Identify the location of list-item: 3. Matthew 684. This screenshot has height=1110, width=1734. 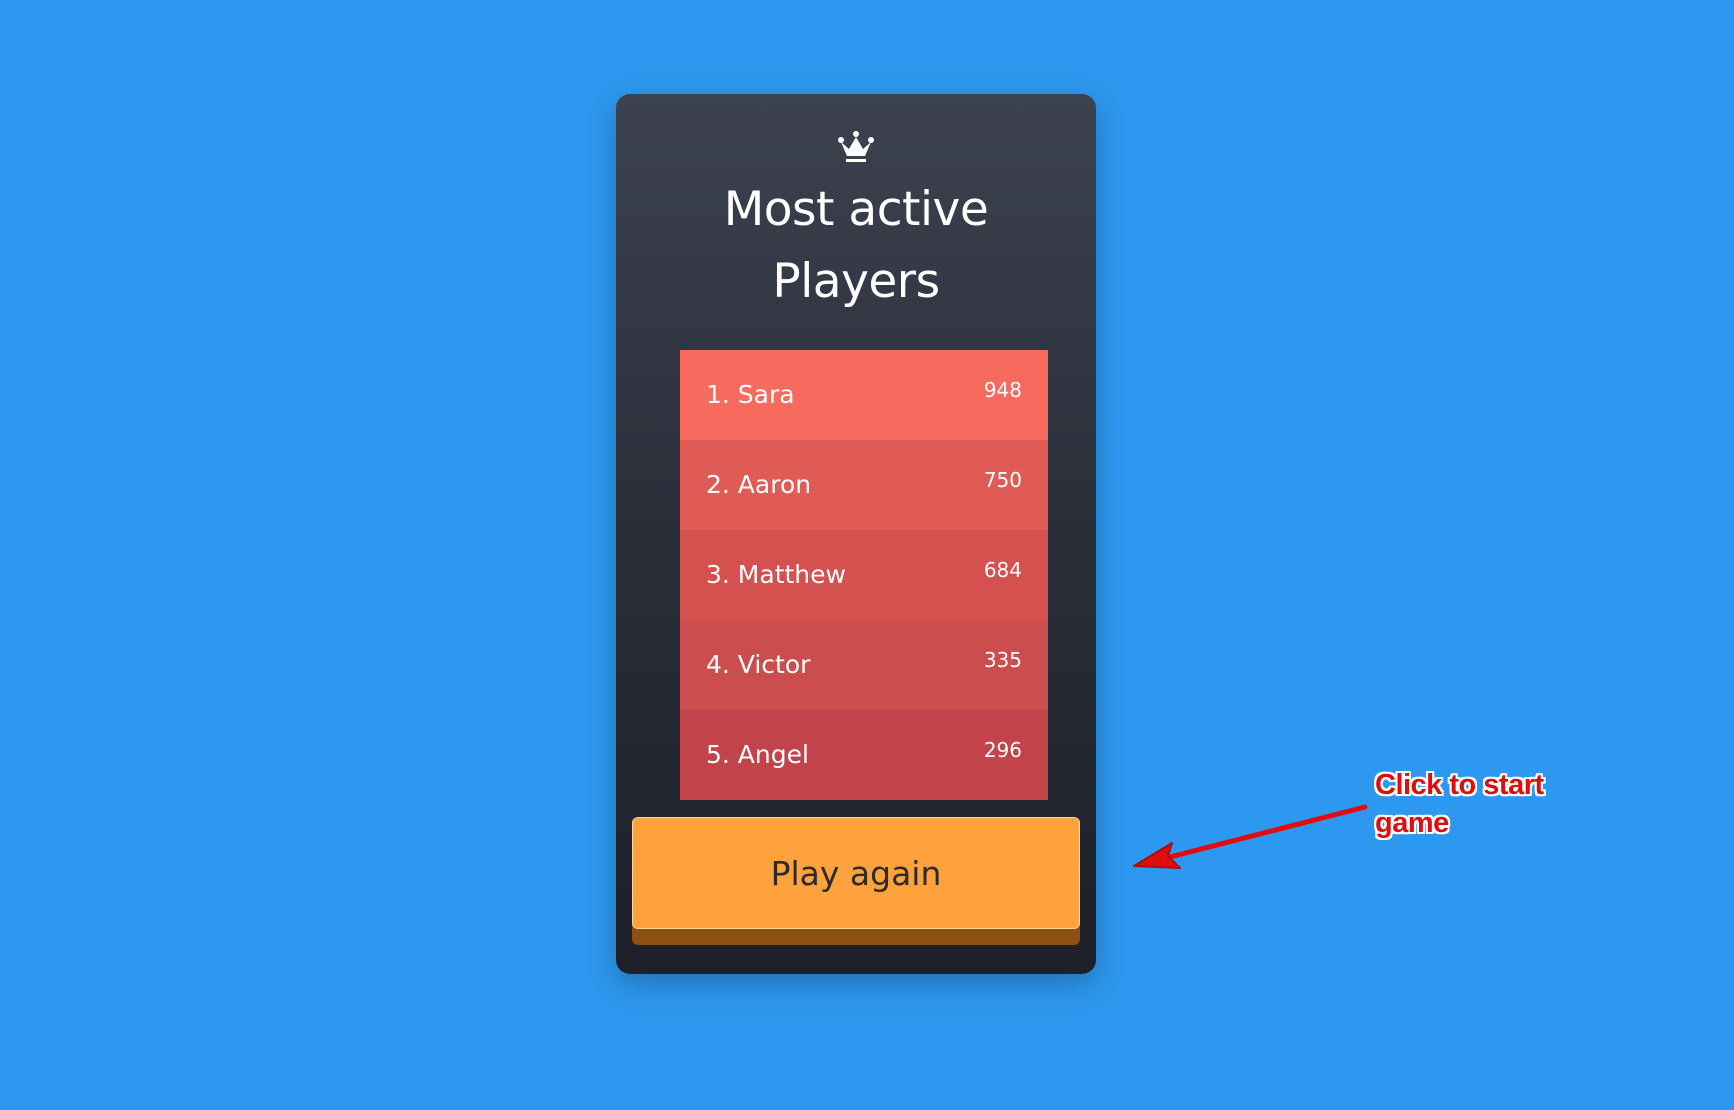
(864, 575).